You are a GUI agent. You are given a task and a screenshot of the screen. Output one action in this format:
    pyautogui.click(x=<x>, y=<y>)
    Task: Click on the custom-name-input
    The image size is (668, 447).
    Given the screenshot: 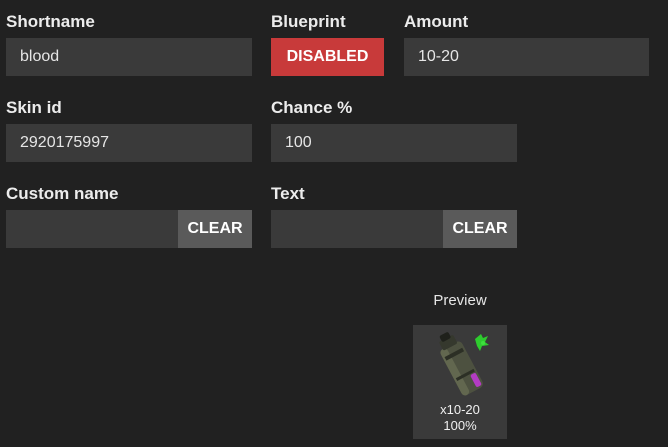 What is the action you would take?
    pyautogui.click(x=92, y=229)
    